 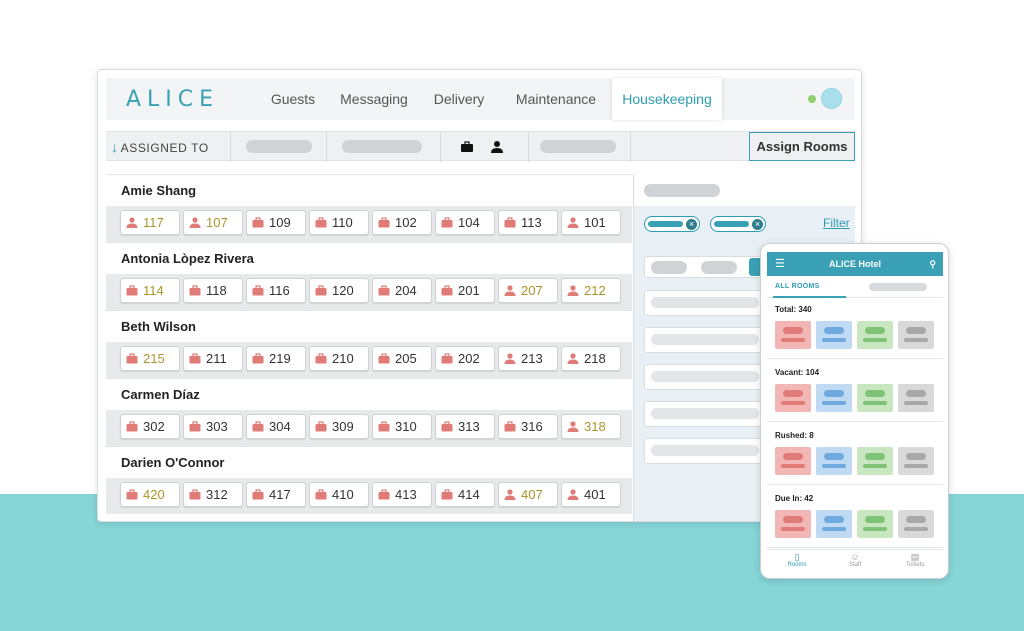 What do you see at coordinates (339, 222) in the screenshot?
I see `room-chip: 110` at bounding box center [339, 222].